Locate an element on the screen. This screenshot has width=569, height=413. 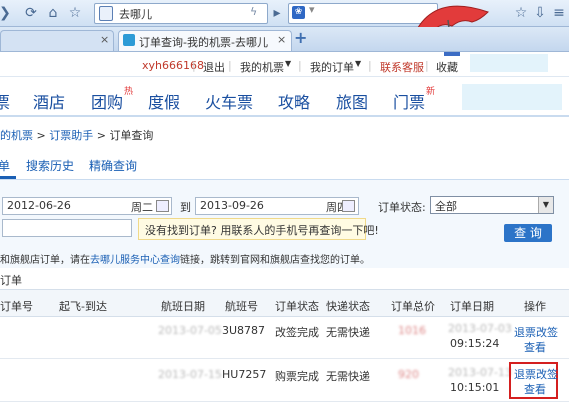
total-price: 1016 is located at coordinates (412, 330).